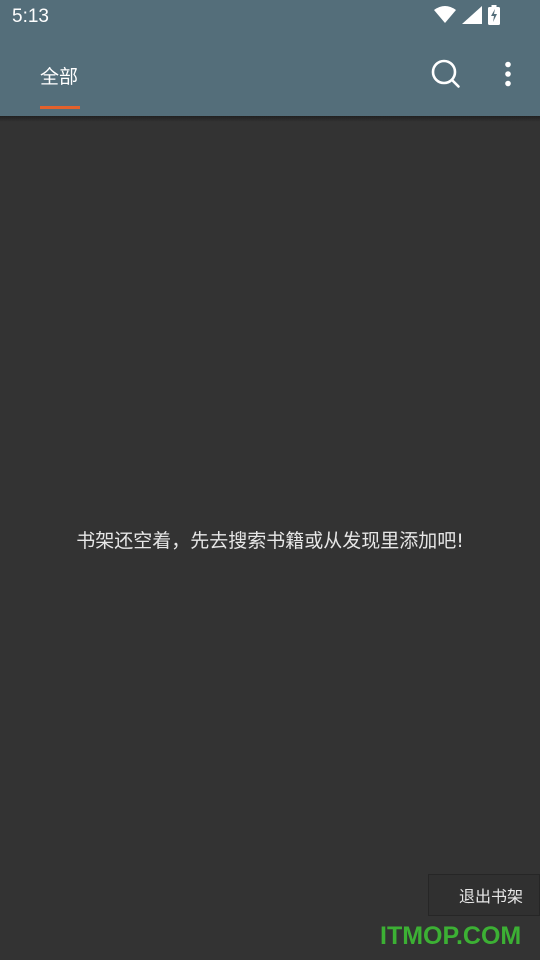 The height and width of the screenshot is (960, 540). I want to click on status-icons, so click(467, 17).